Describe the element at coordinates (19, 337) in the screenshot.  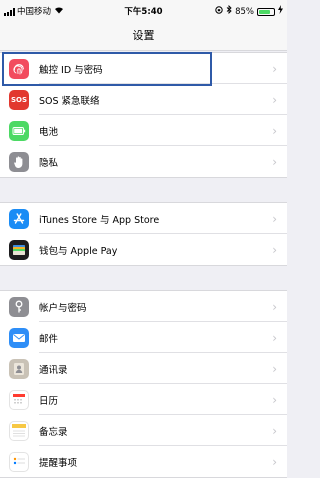
I see `mail-icon` at that location.